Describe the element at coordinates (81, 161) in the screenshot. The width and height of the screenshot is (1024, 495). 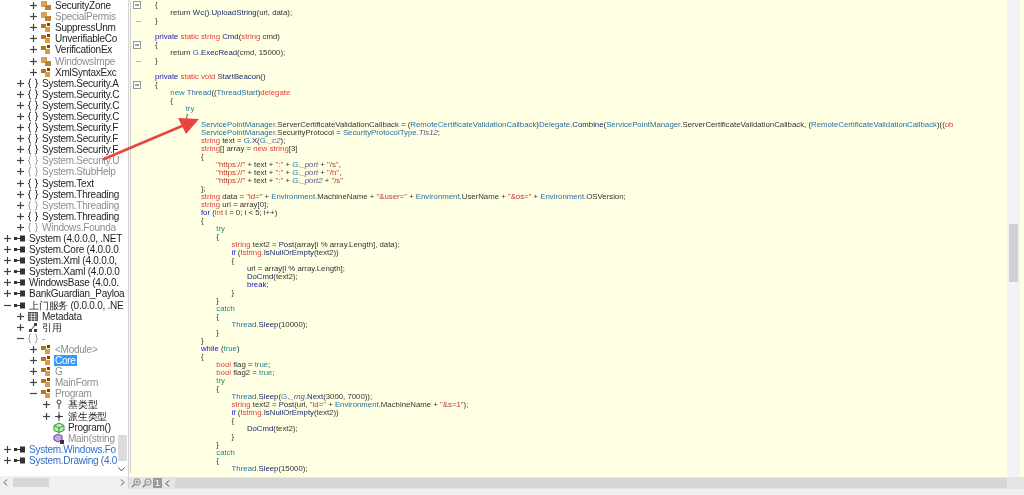
I see `tree-item: System.Security.U` at that location.